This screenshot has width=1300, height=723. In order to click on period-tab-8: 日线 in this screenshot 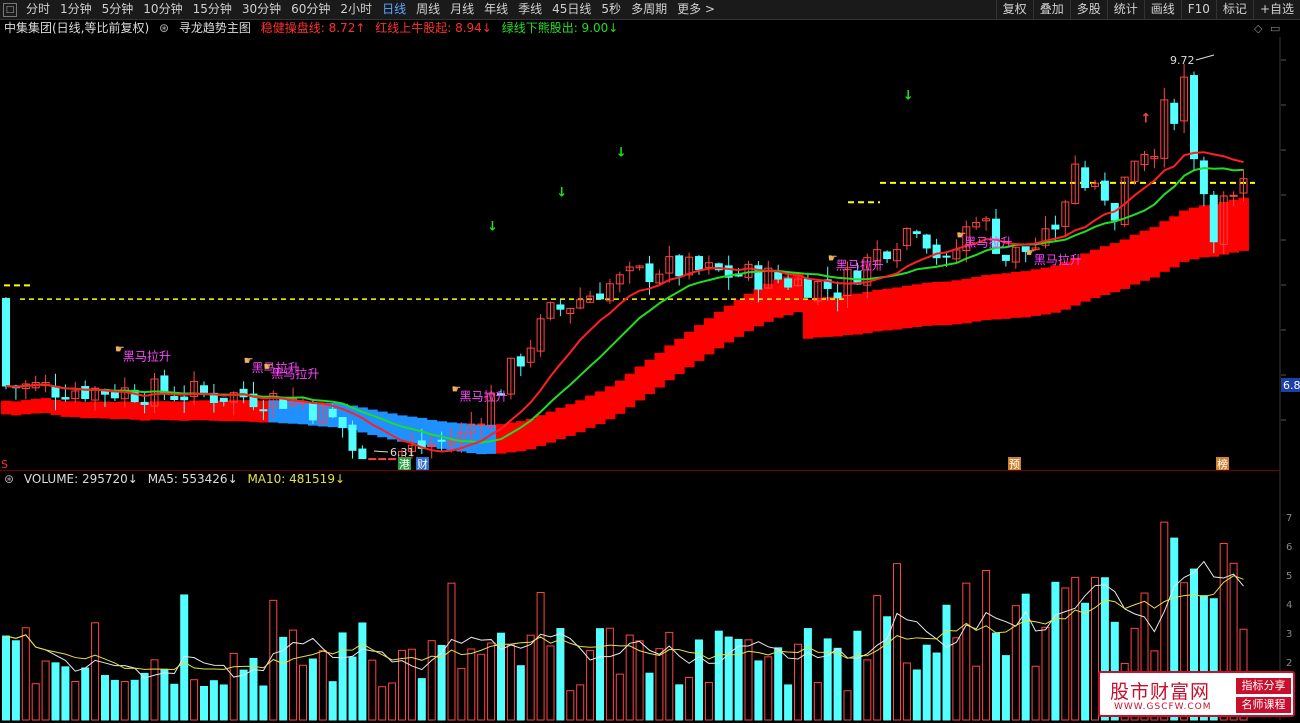, I will do `click(394, 9)`.